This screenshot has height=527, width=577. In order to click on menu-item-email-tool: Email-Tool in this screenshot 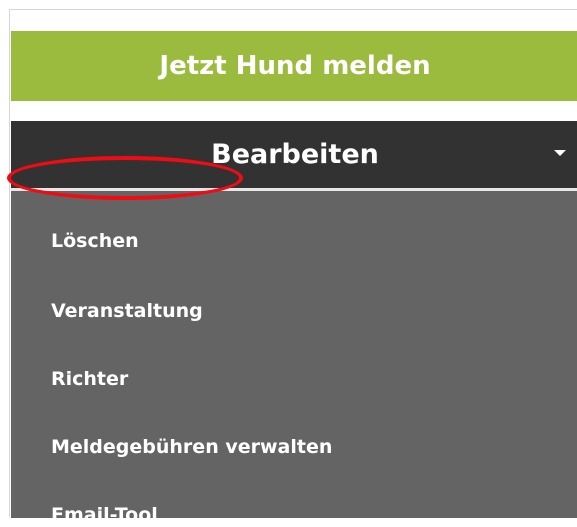, I will do `click(104, 515)`.